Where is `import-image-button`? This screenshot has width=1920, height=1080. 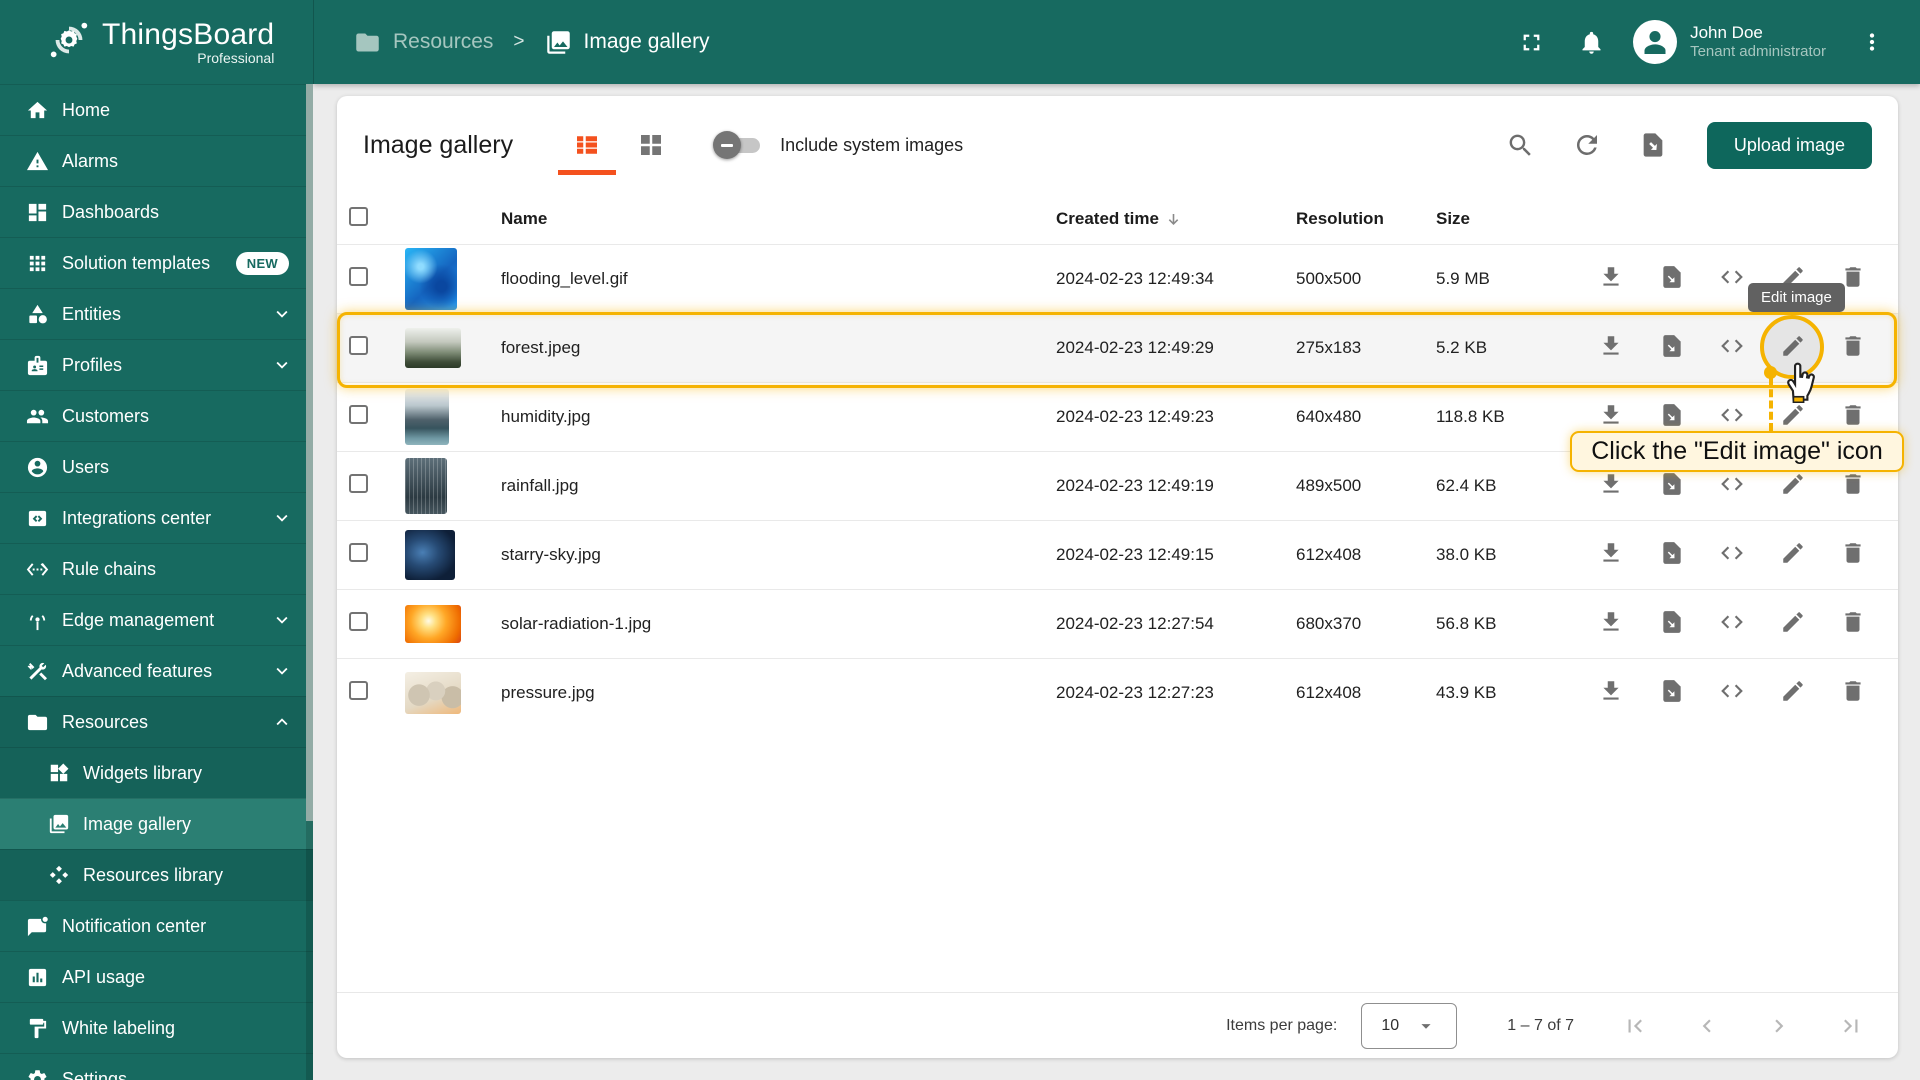 import-image-button is located at coordinates (1653, 145).